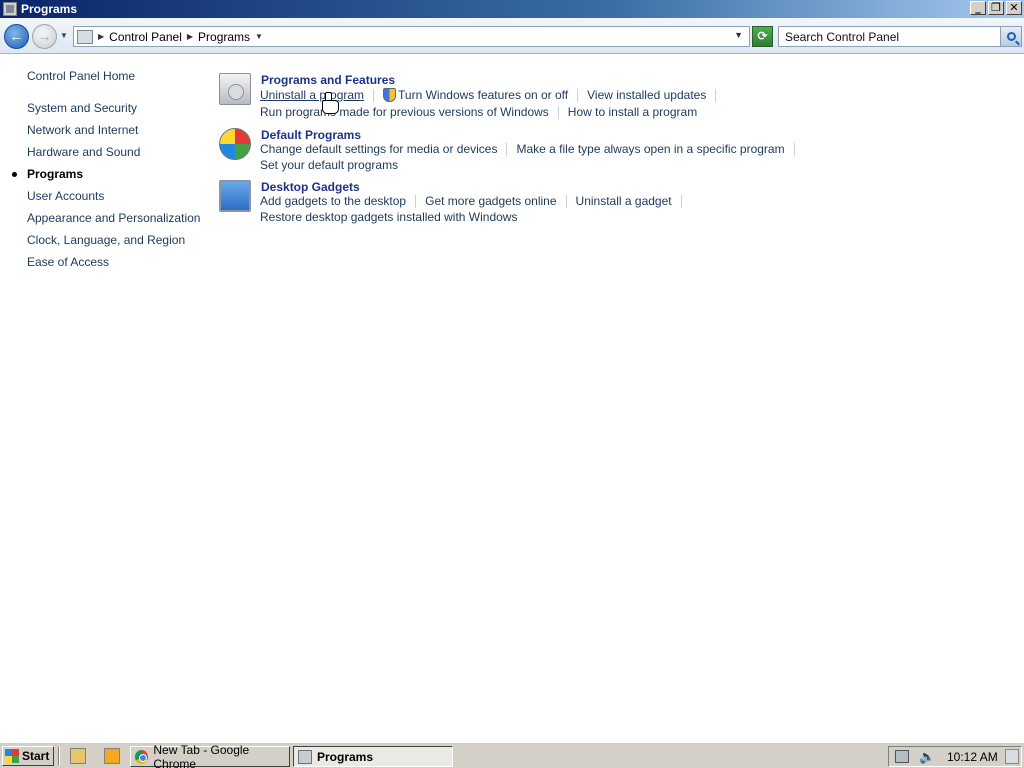  Describe the element at coordinates (235, 89) in the screenshot. I see `programs-features-icon` at that location.